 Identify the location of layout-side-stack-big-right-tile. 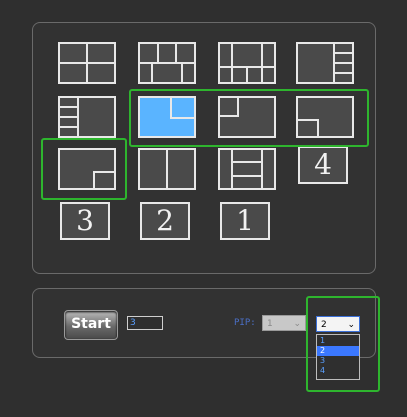
(87, 117).